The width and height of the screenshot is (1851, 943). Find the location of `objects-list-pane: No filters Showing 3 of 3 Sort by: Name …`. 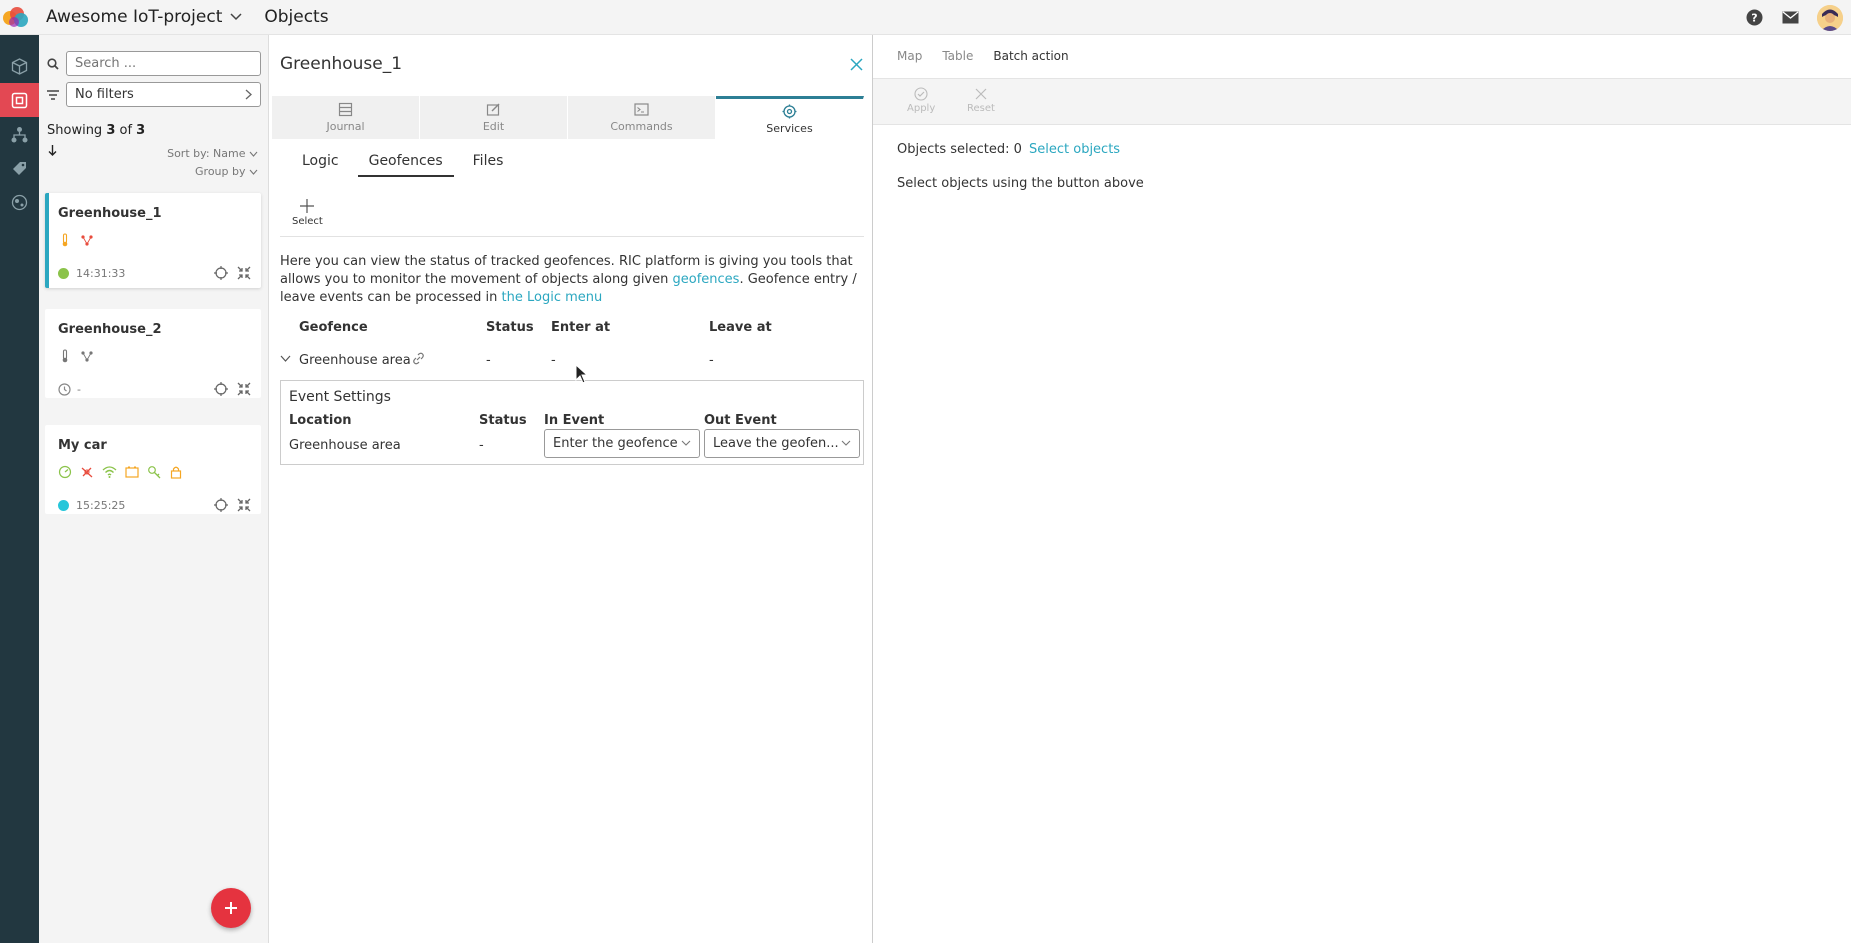

objects-list-pane: No filters Showing 3 of 3 Sort by: Name … is located at coordinates (154, 489).